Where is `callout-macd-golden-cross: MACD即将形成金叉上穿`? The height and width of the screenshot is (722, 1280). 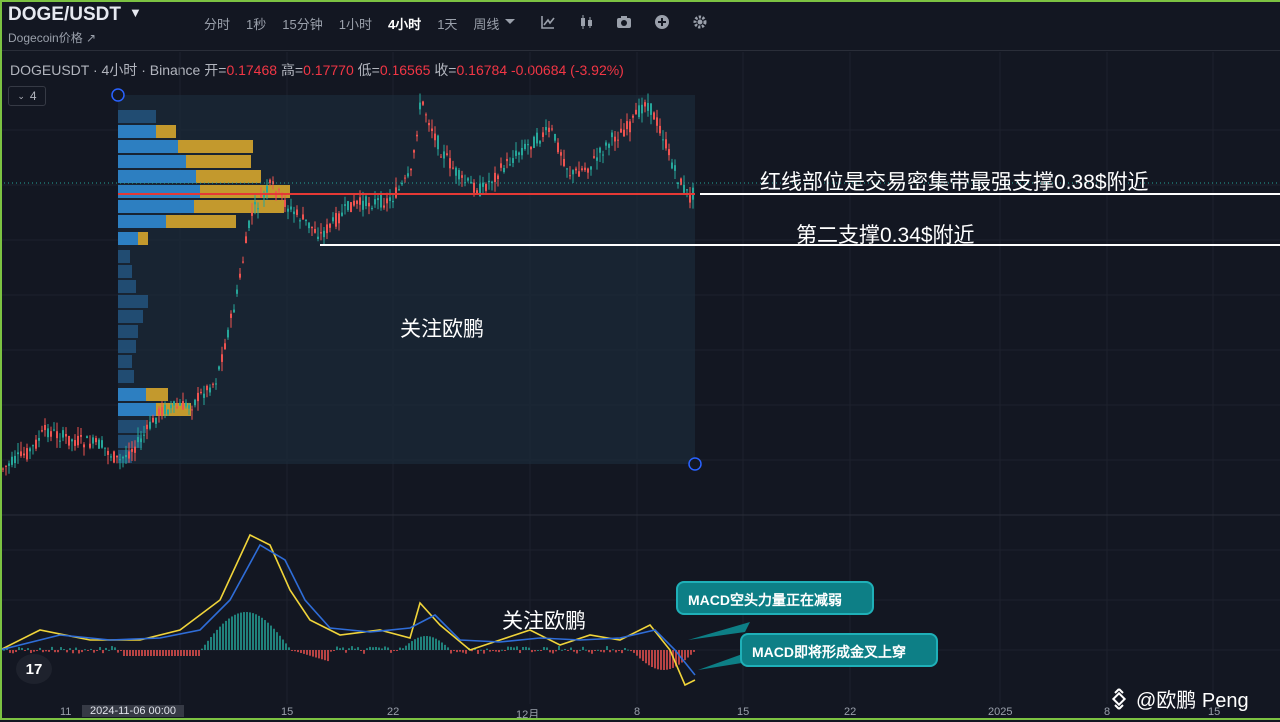 callout-macd-golden-cross: MACD即将形成金叉上穿 is located at coordinates (839, 650).